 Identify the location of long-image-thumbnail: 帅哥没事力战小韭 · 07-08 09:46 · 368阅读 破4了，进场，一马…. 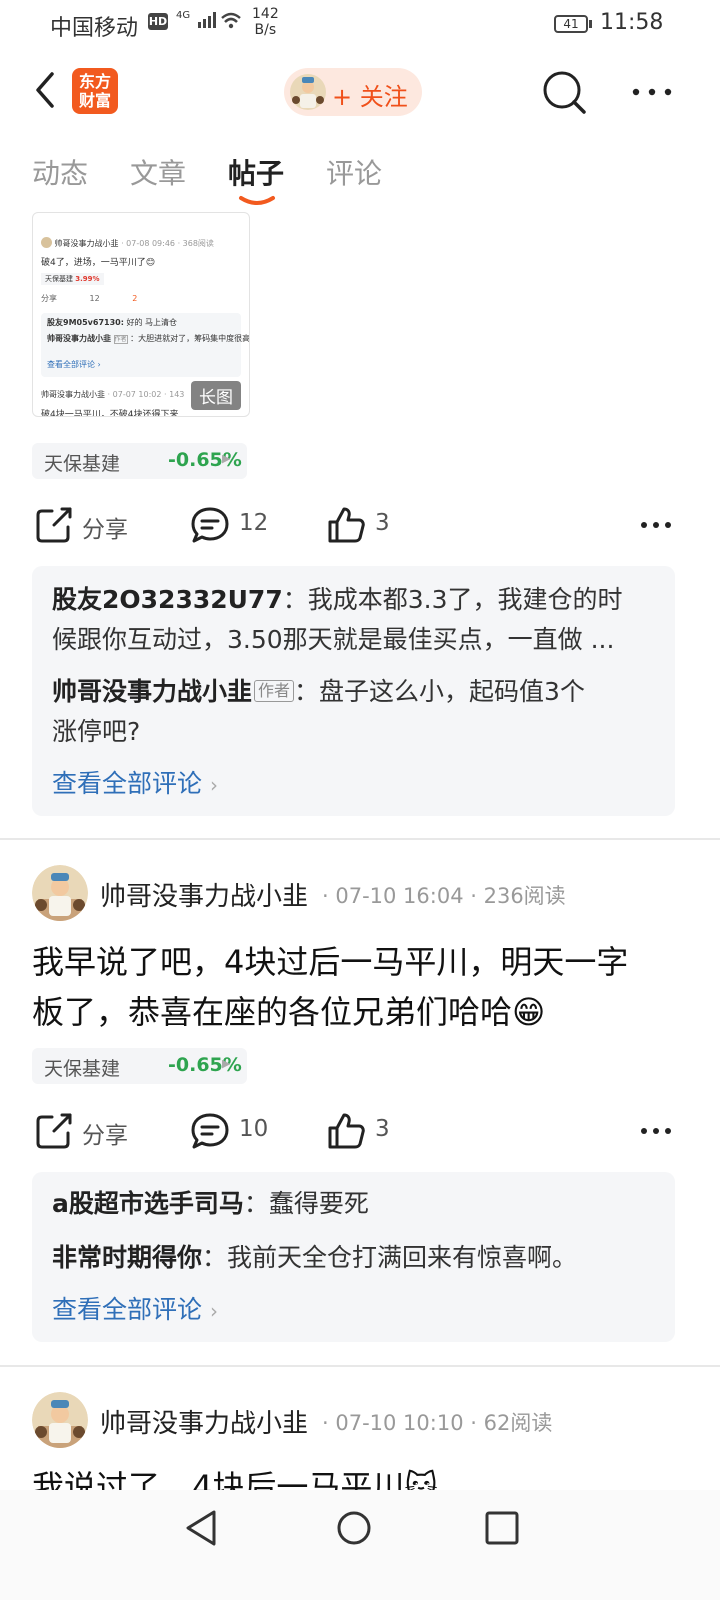
(141, 314).